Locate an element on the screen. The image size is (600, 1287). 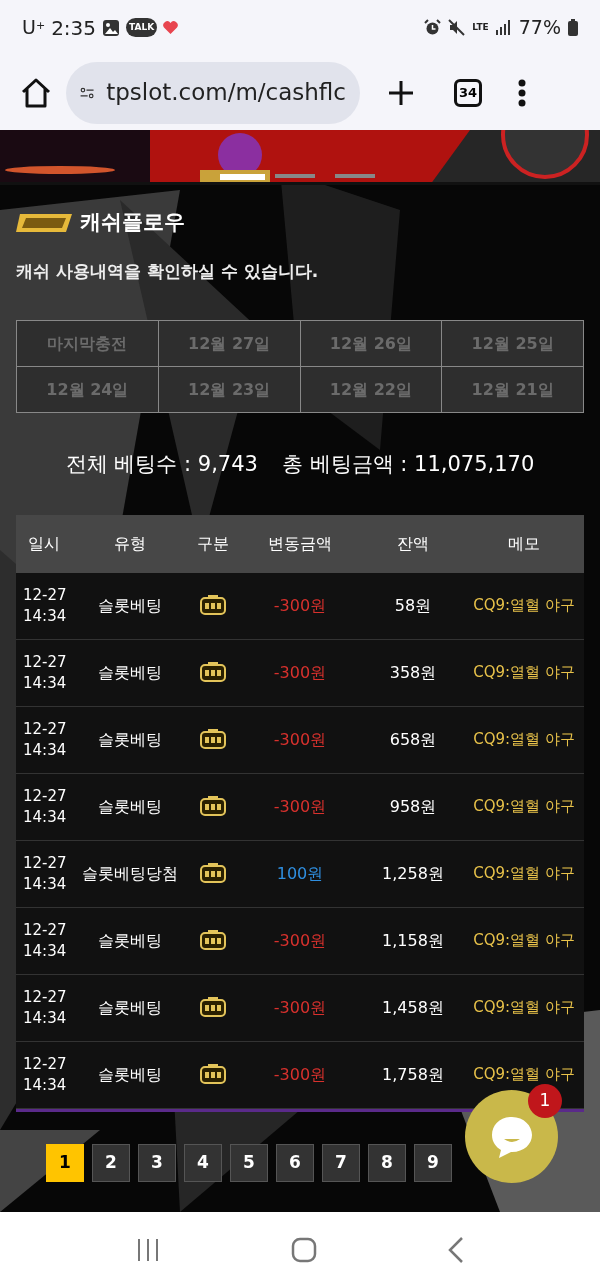
mute-icon is located at coordinates (457, 27).